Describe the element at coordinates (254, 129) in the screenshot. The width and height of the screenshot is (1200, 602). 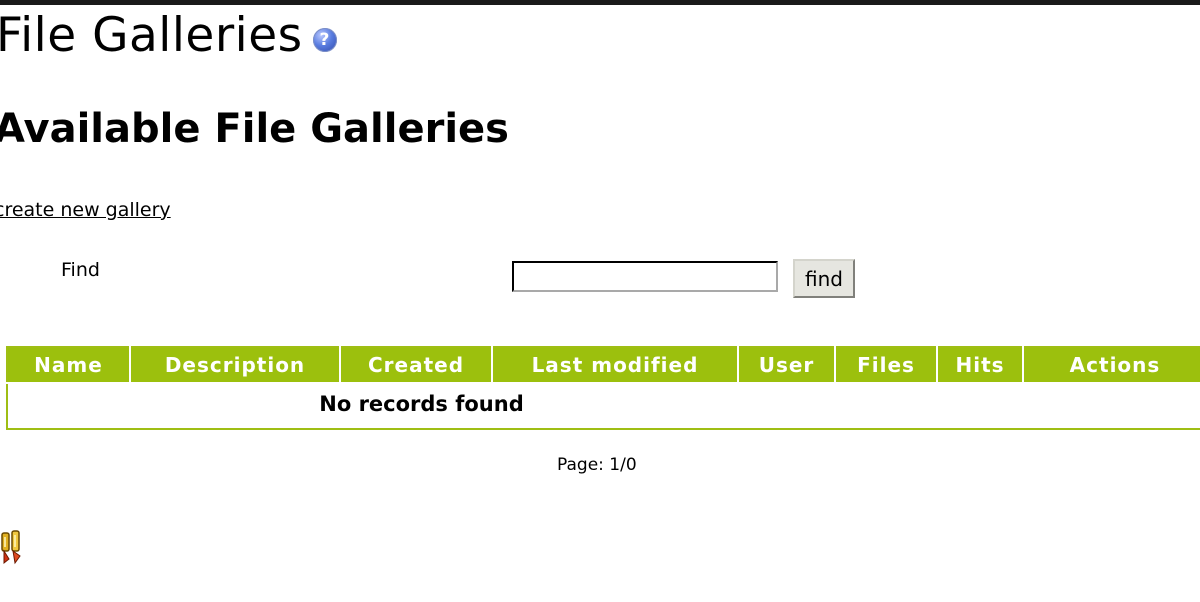
I see `section-title: Available File Galleries` at that location.